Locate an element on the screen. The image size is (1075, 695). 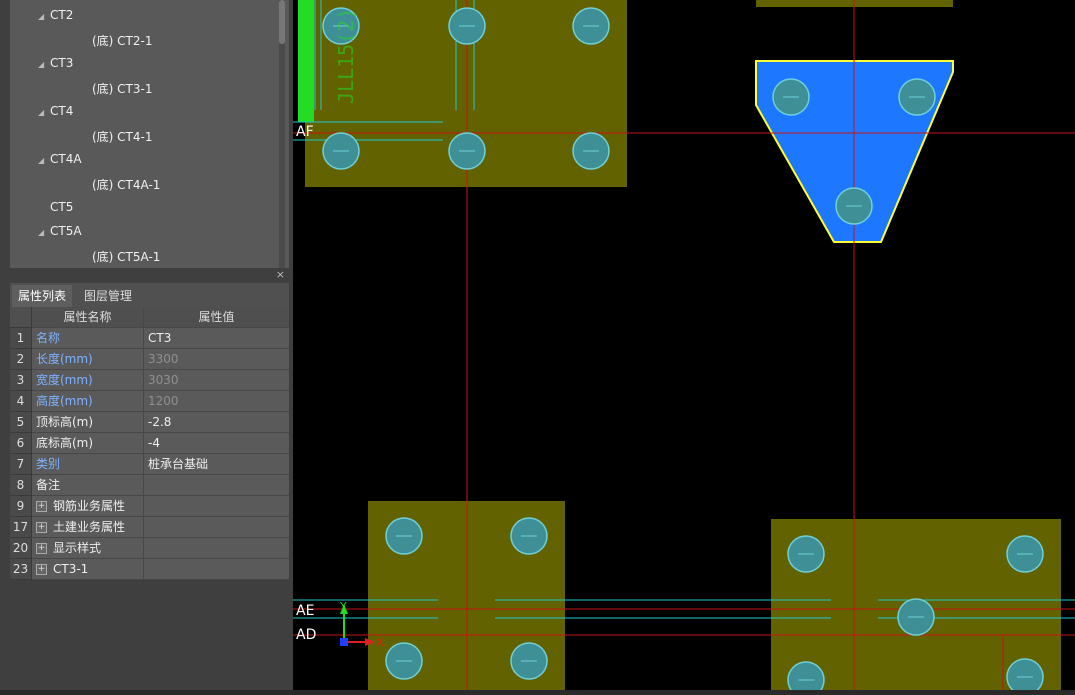
property-value: -4 is located at coordinates (216, 443).